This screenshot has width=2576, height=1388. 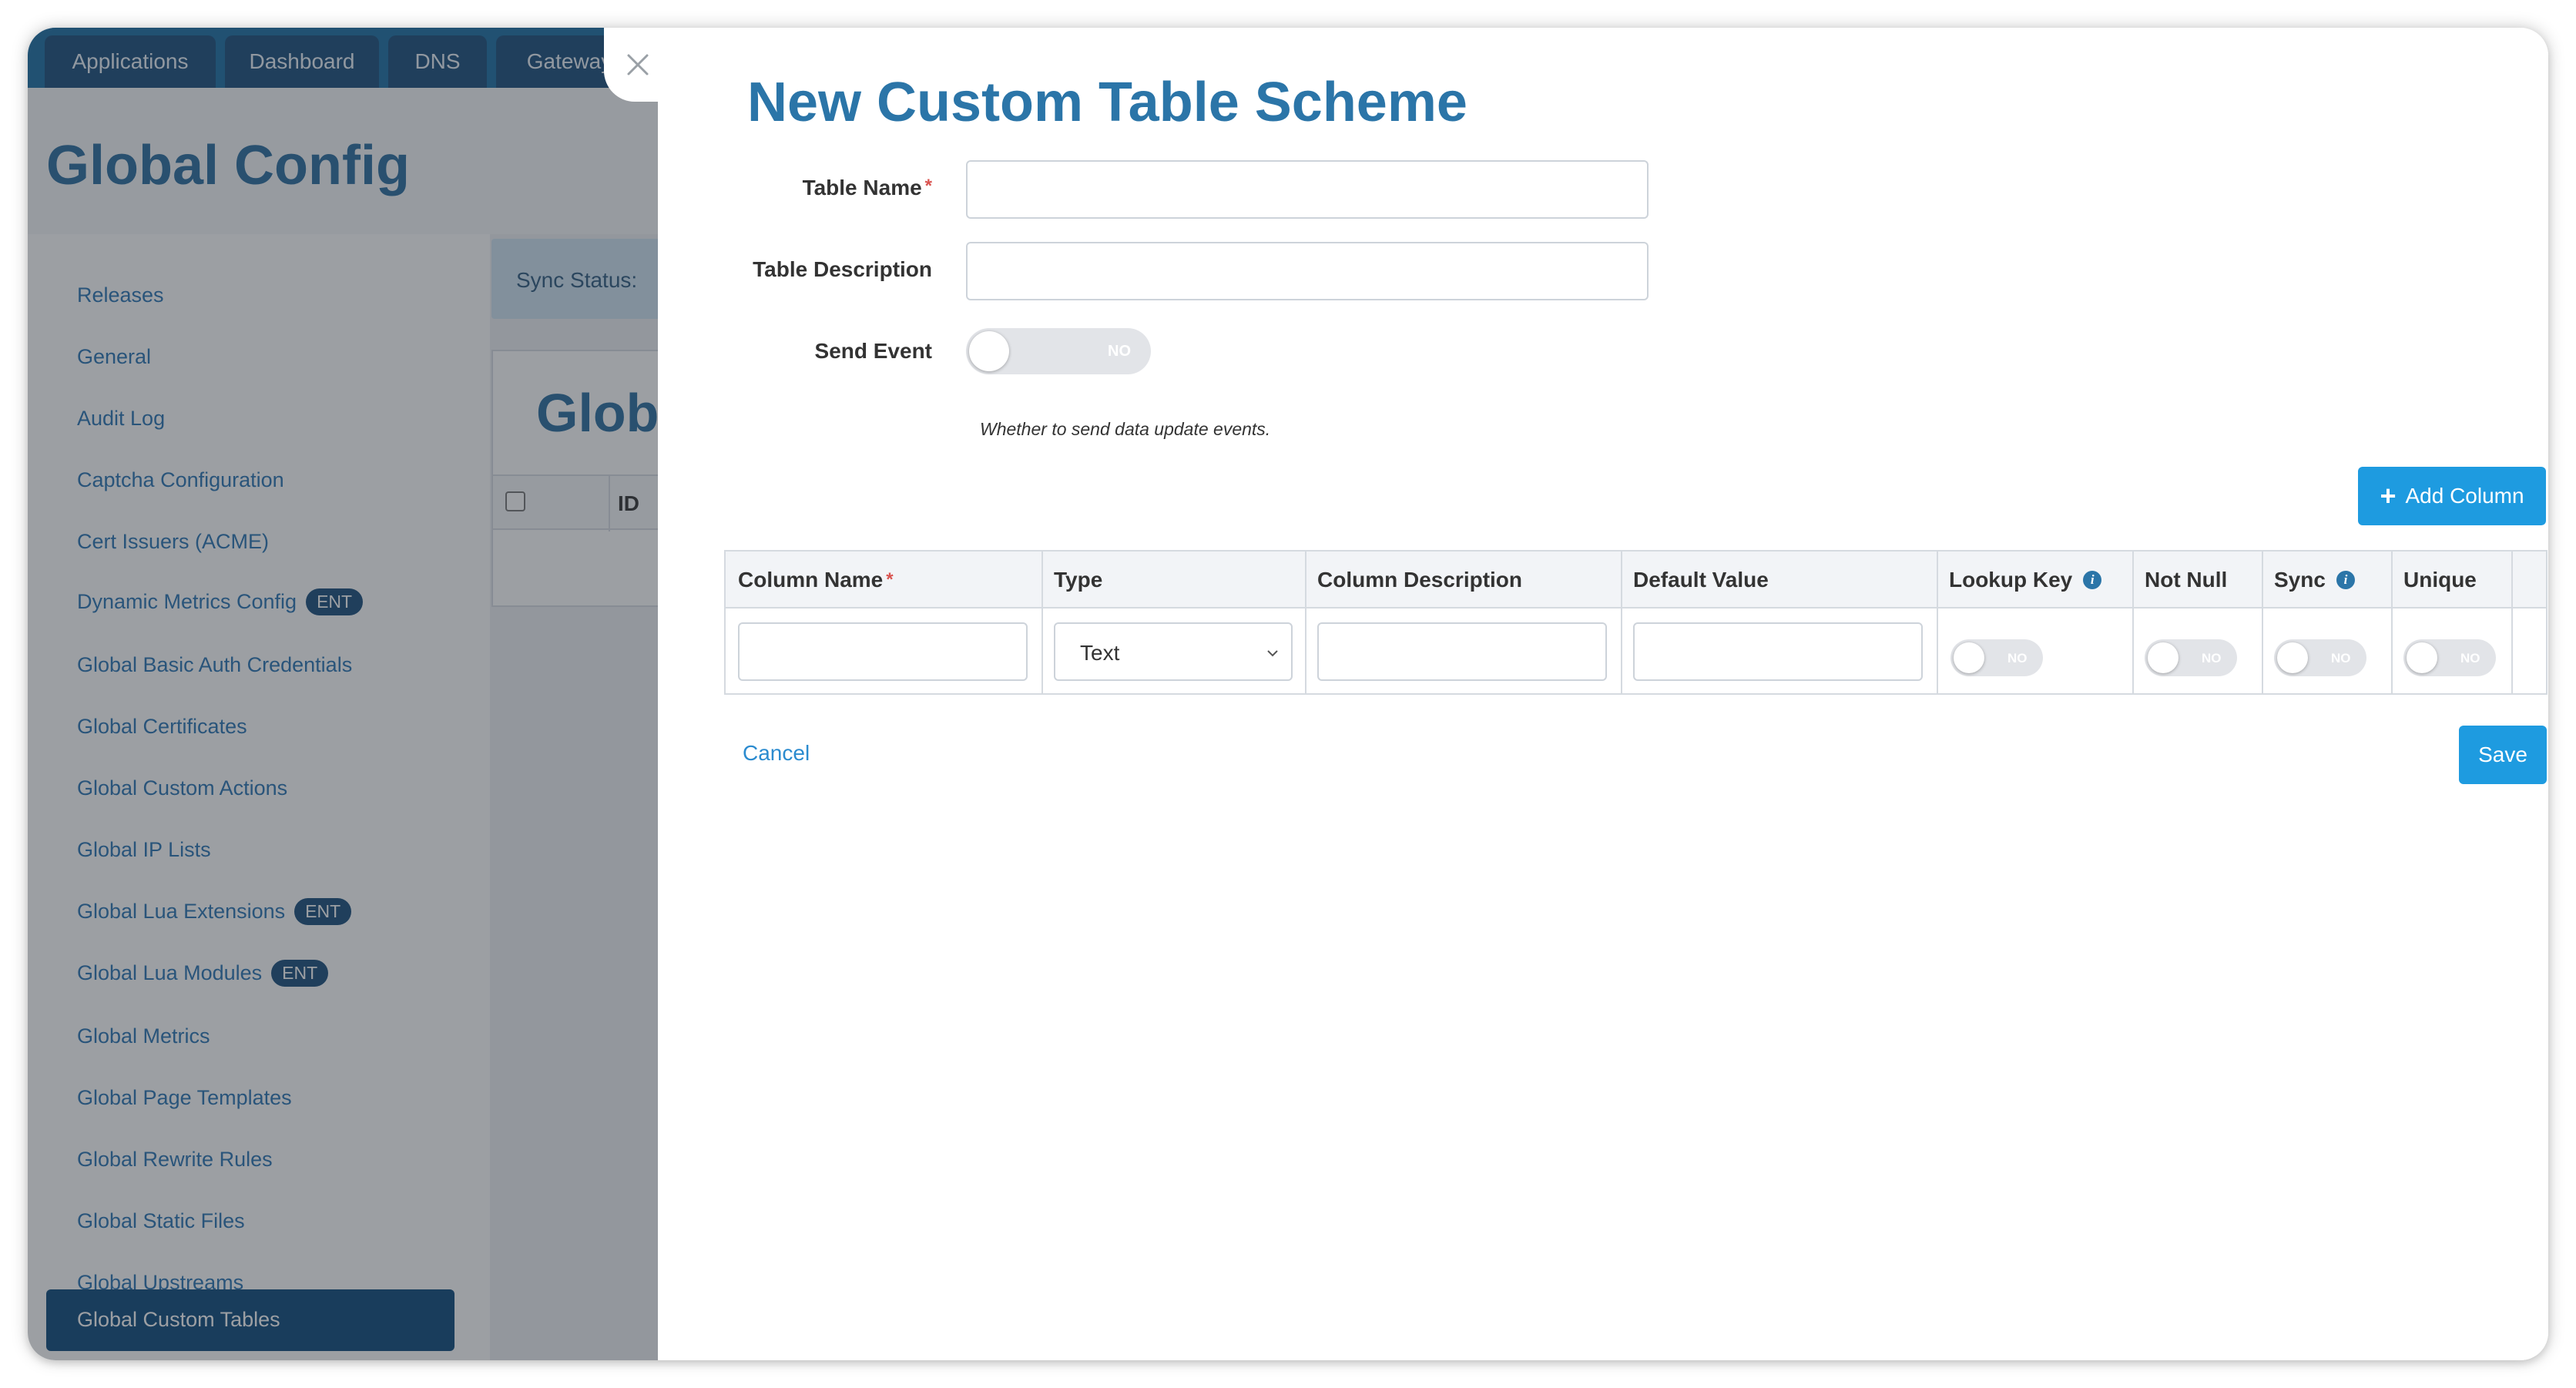 I want to click on send-event-toggle: NO, so click(x=1058, y=351).